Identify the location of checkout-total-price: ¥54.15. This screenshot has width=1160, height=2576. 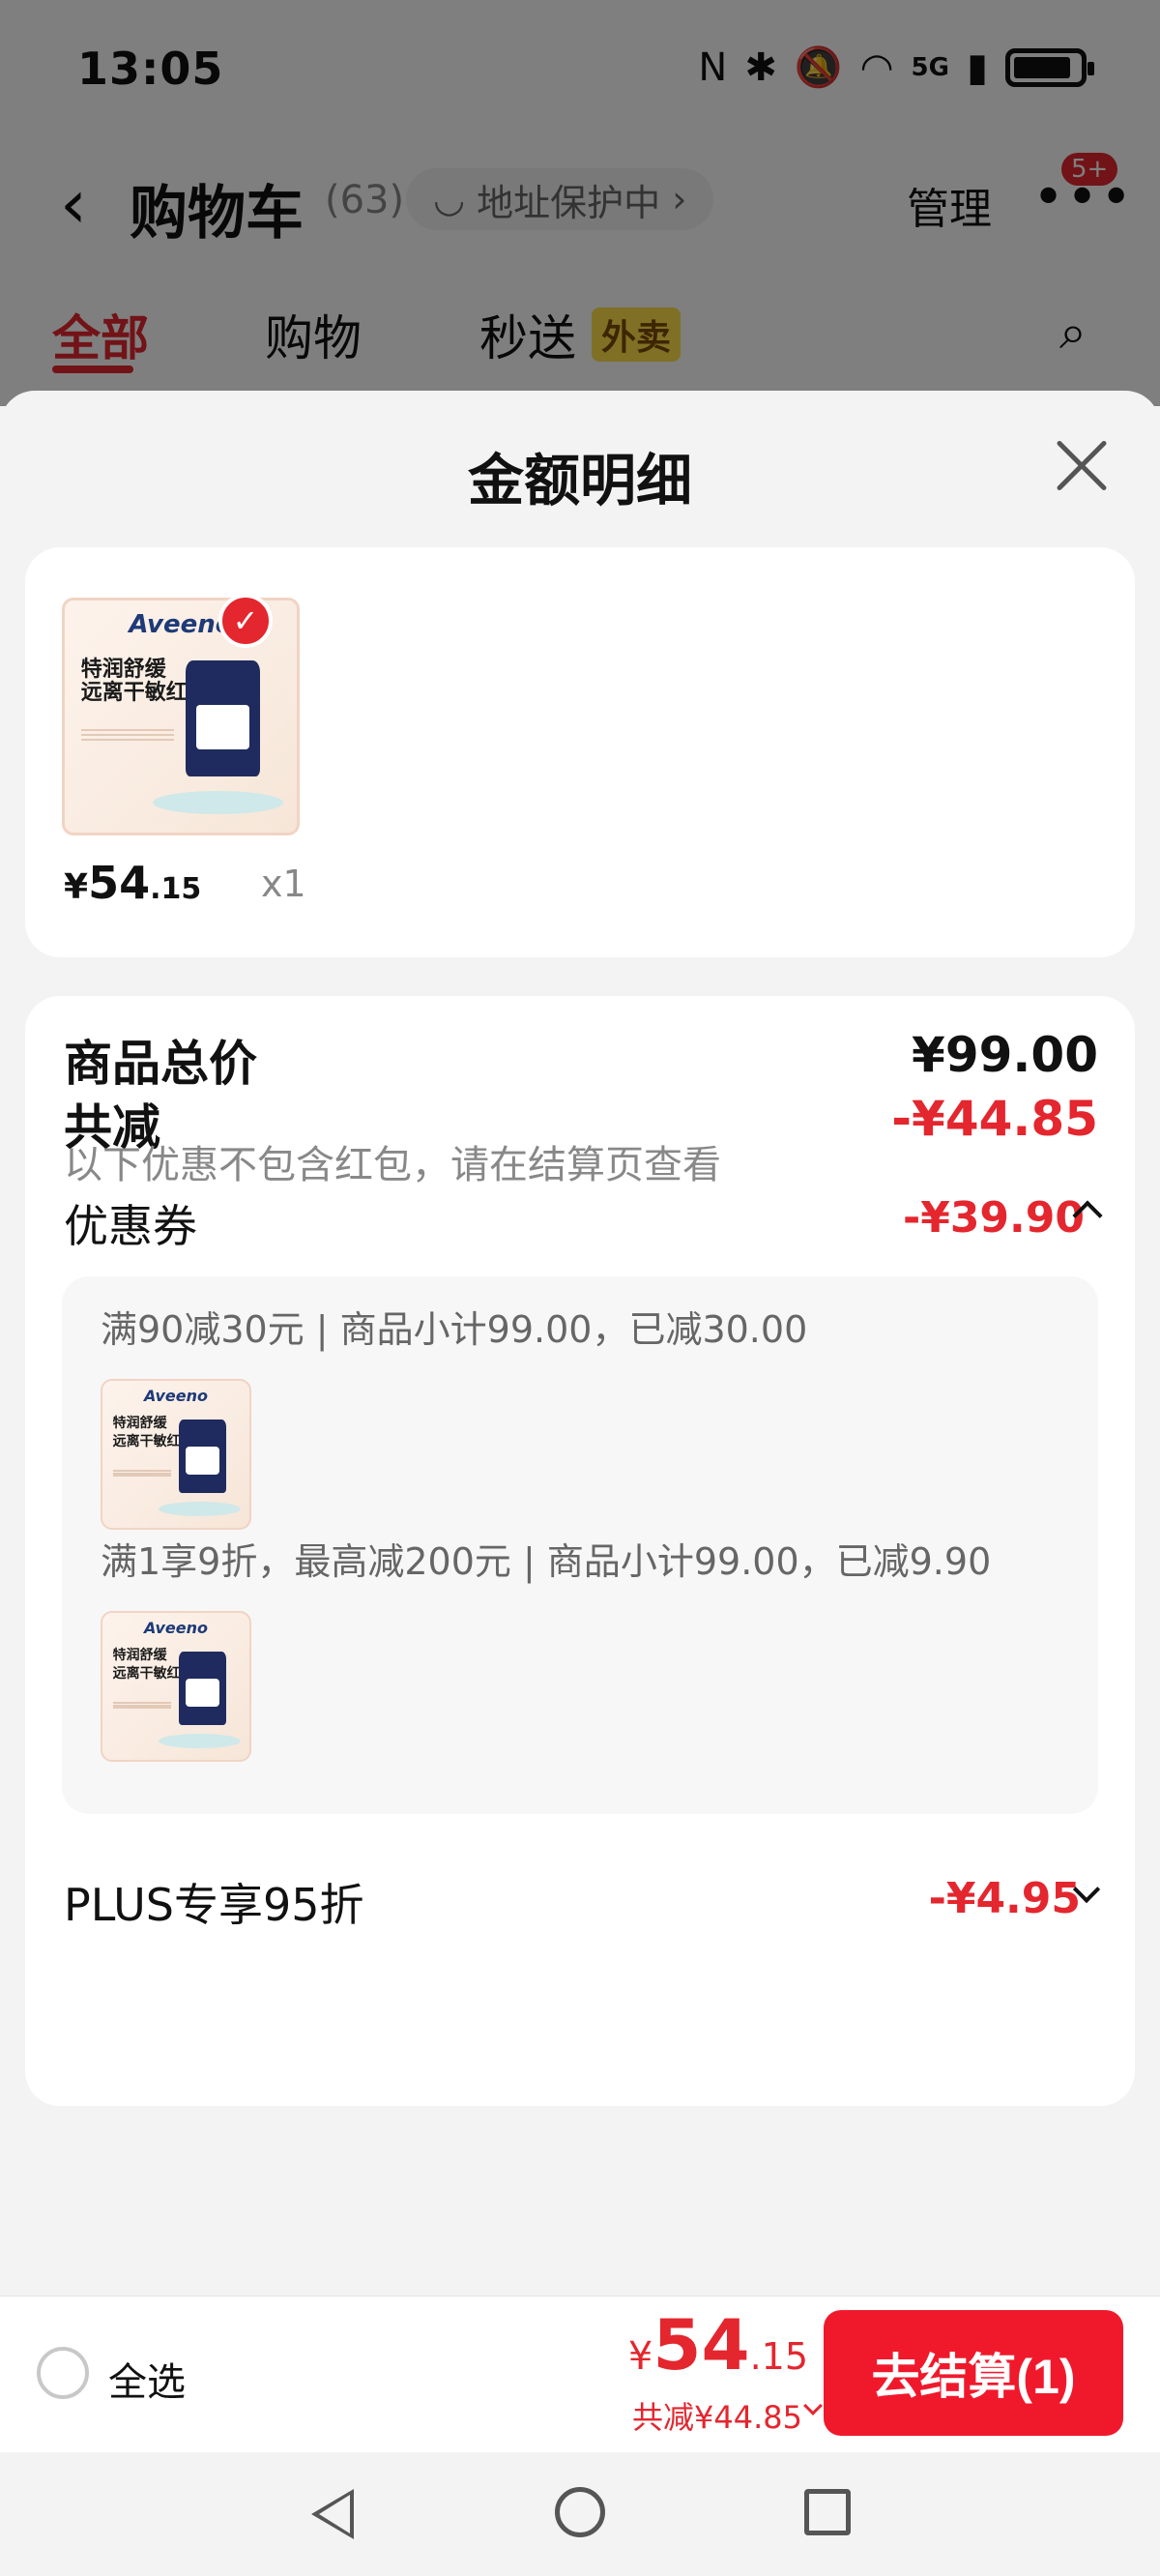
(718, 2345).